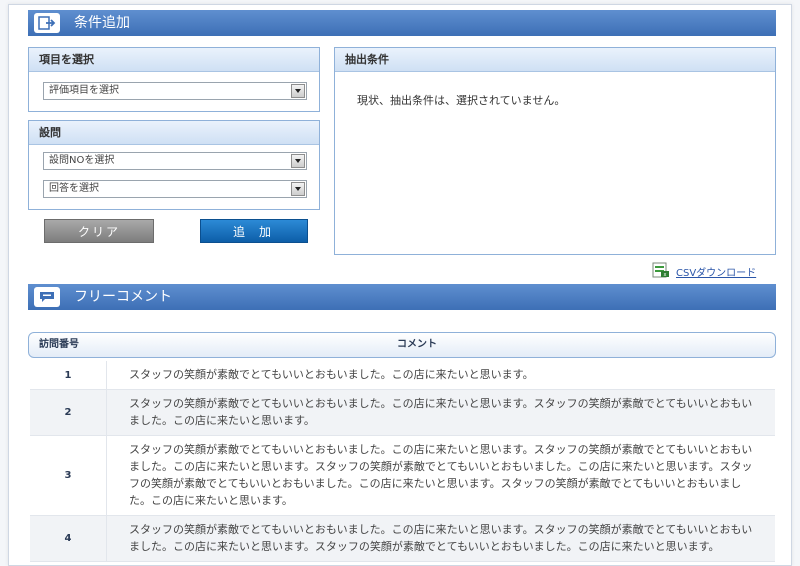  I want to click on visit-number: 2, so click(68, 412).